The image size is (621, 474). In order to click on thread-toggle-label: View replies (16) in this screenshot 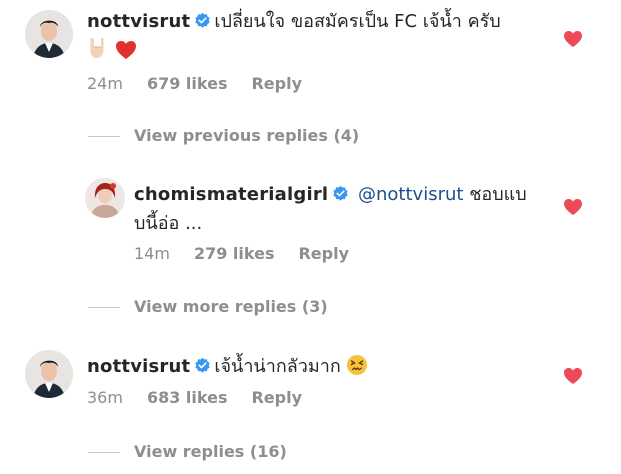, I will do `click(210, 451)`.